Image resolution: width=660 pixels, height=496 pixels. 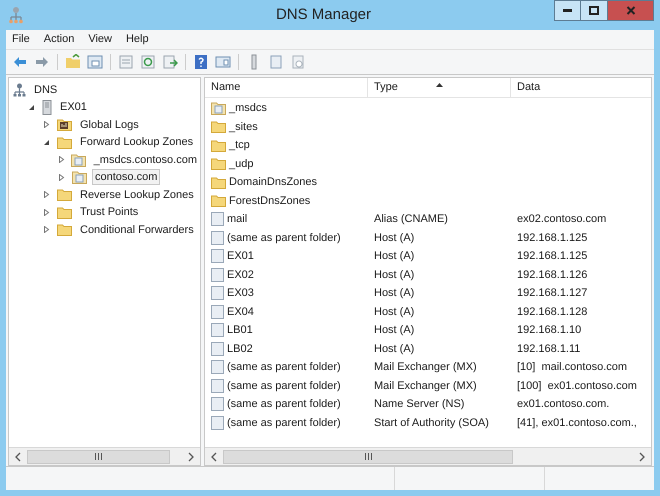 I want to click on name-cell-text: LB01, so click(x=240, y=330).